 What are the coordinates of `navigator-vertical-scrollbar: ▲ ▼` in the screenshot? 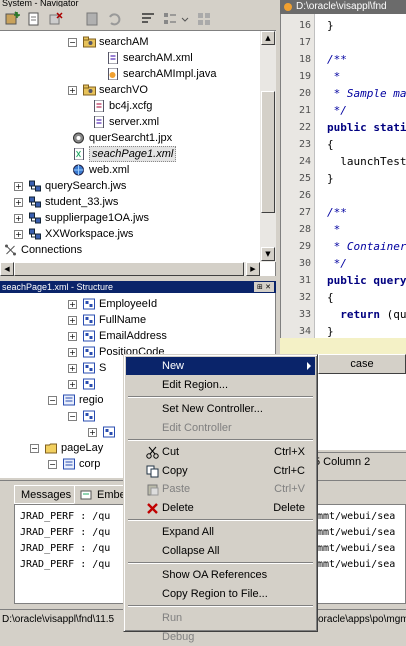 It's located at (268, 146).